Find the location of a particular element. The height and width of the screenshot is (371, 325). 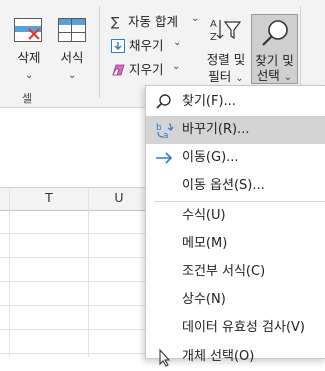

cells-group-label: 셀 is located at coordinates (27, 98).